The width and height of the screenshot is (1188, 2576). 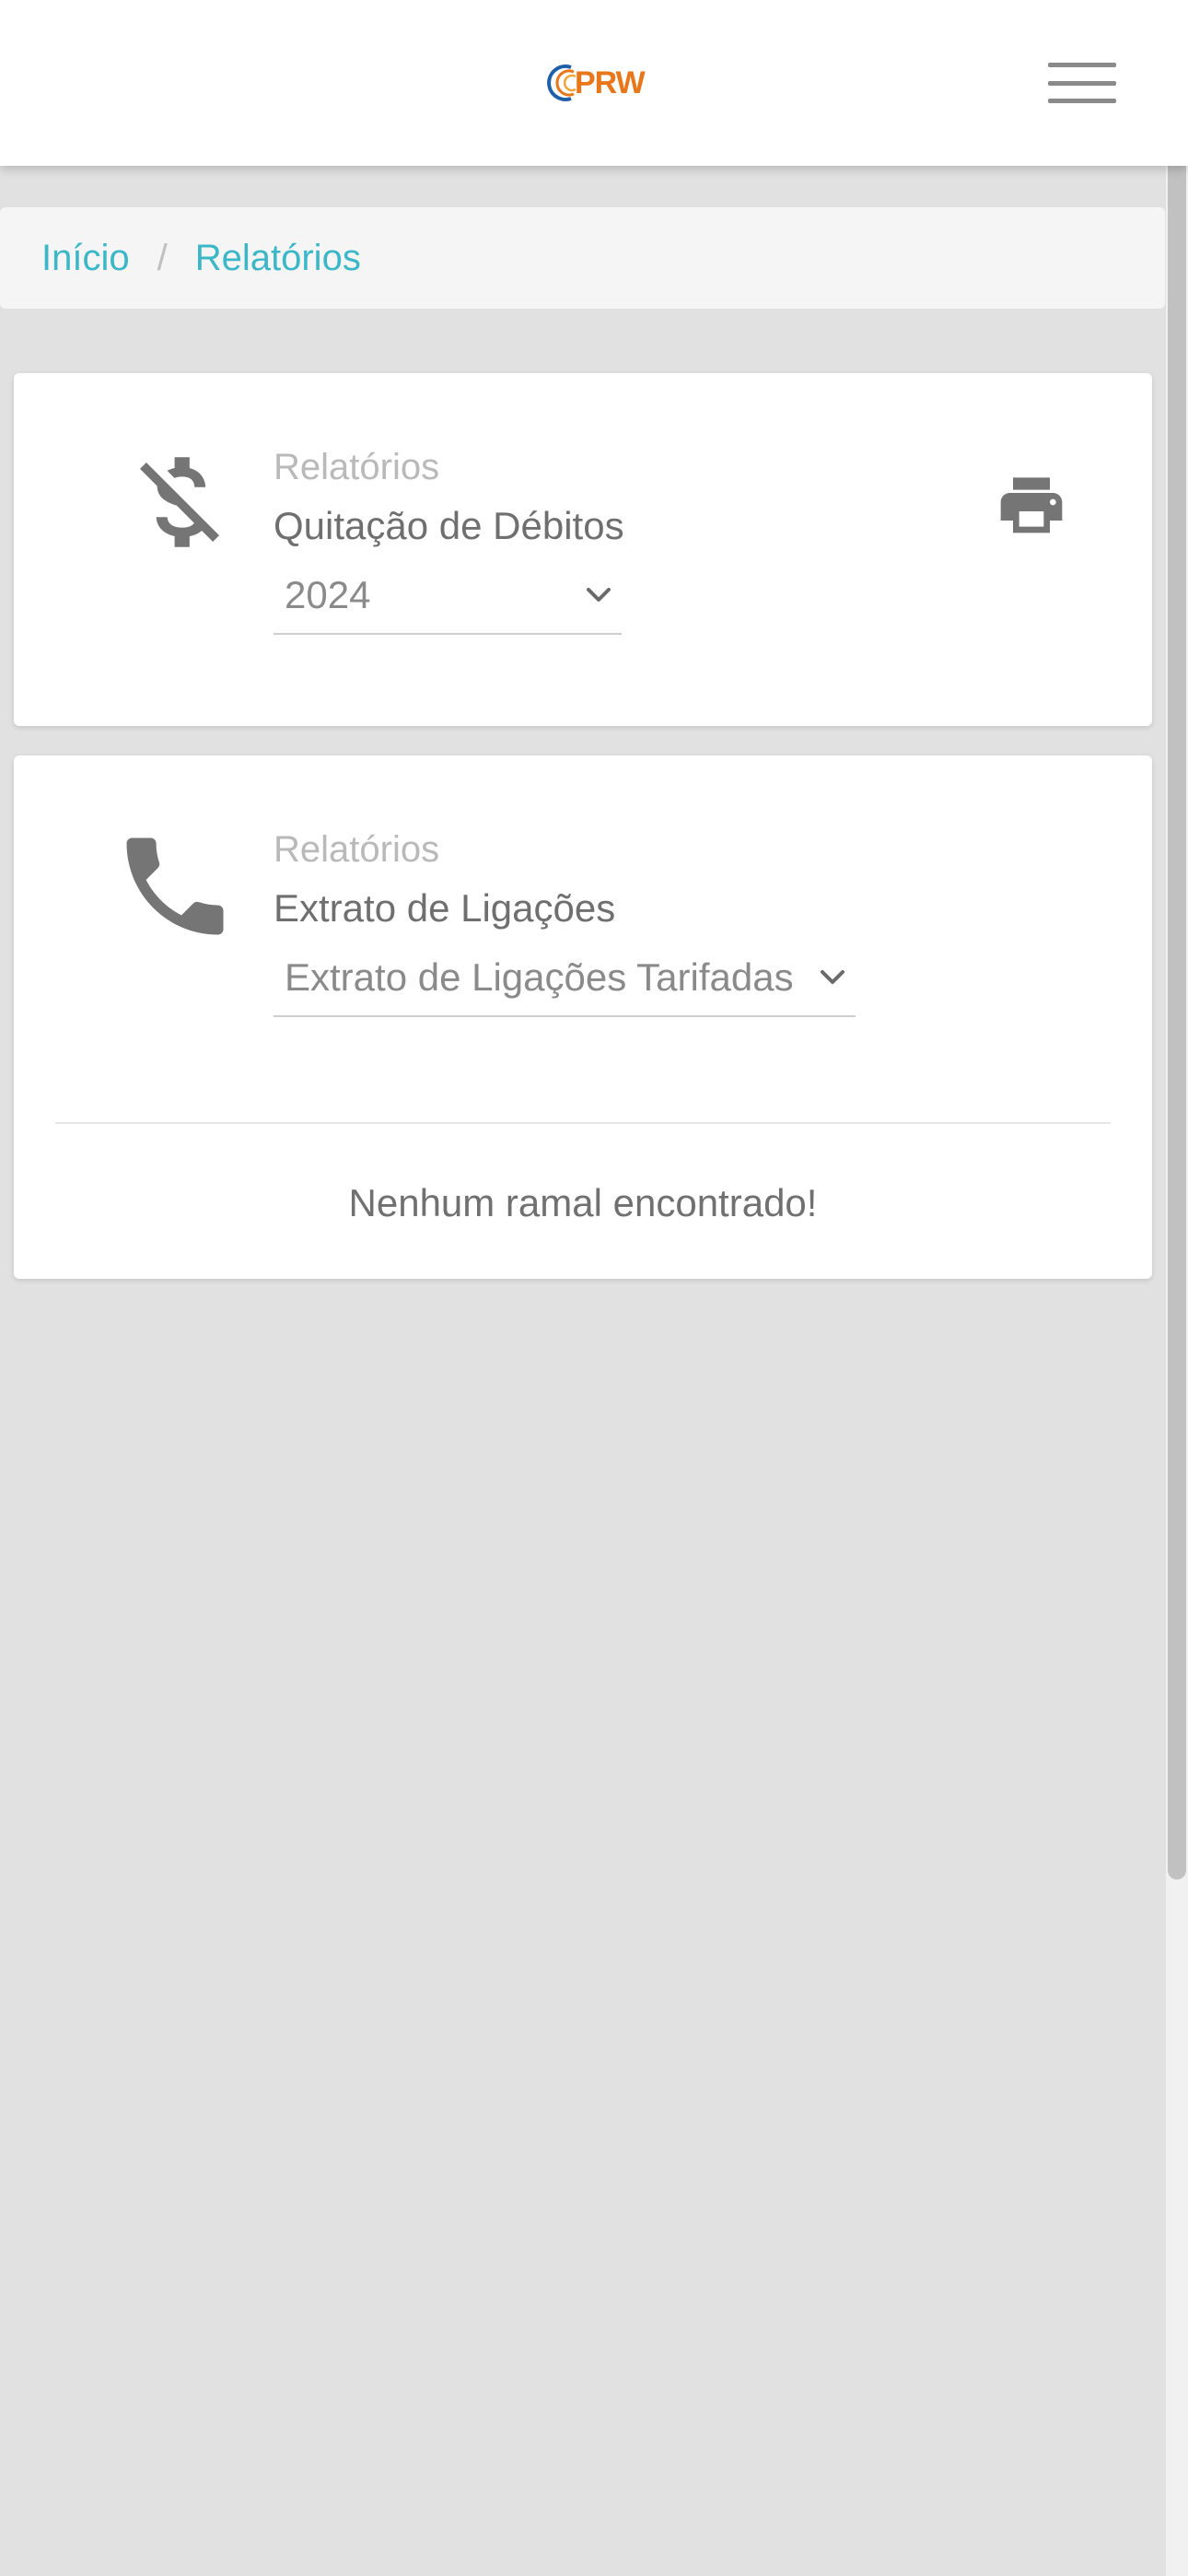 What do you see at coordinates (445, 908) in the screenshot?
I see `card-title: Extrato de Ligações` at bounding box center [445, 908].